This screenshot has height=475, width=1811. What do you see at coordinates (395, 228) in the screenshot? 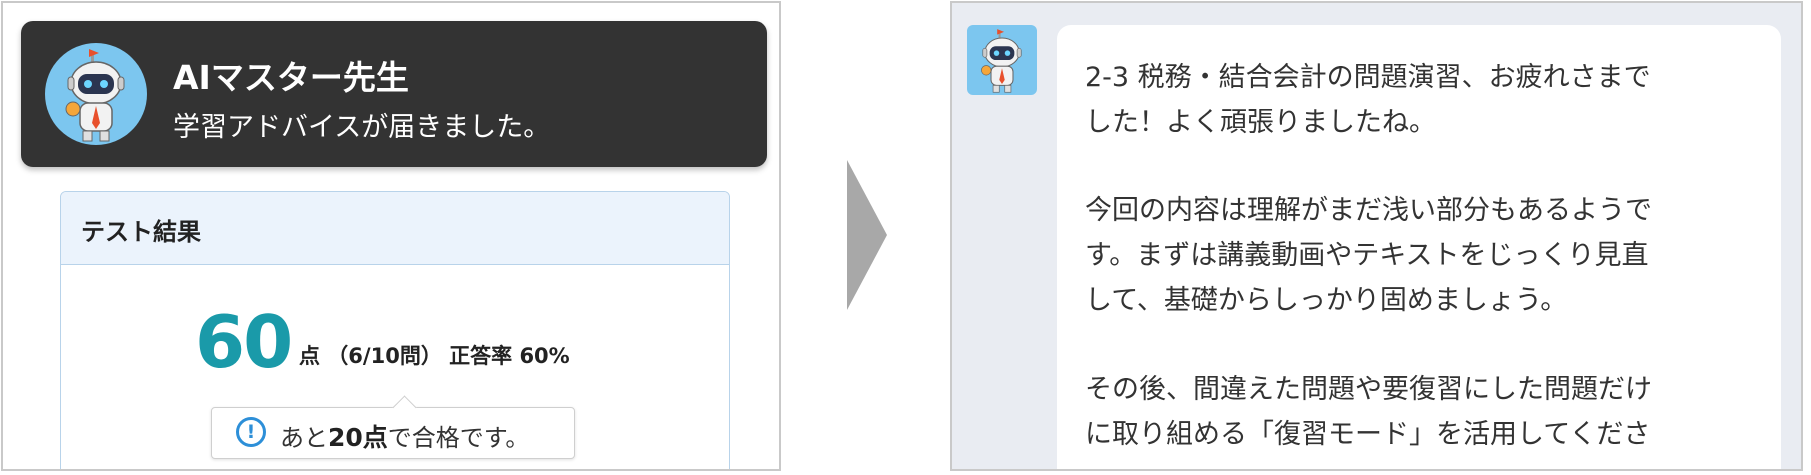
I see `result-card-header: テスト結果` at bounding box center [395, 228].